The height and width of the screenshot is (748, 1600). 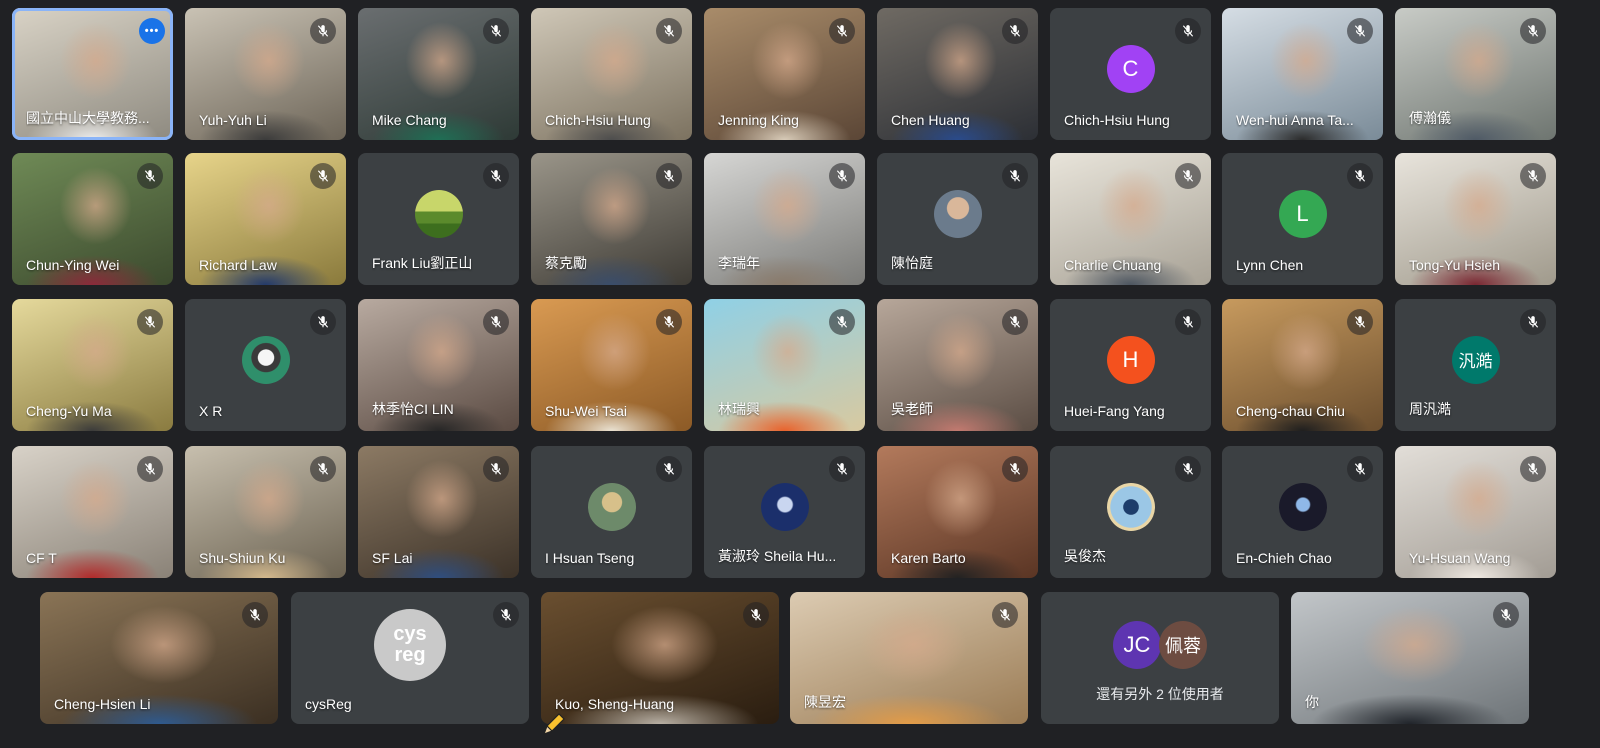 I want to click on participant-tile: H Huei-Fang Yang, so click(x=1130, y=365).